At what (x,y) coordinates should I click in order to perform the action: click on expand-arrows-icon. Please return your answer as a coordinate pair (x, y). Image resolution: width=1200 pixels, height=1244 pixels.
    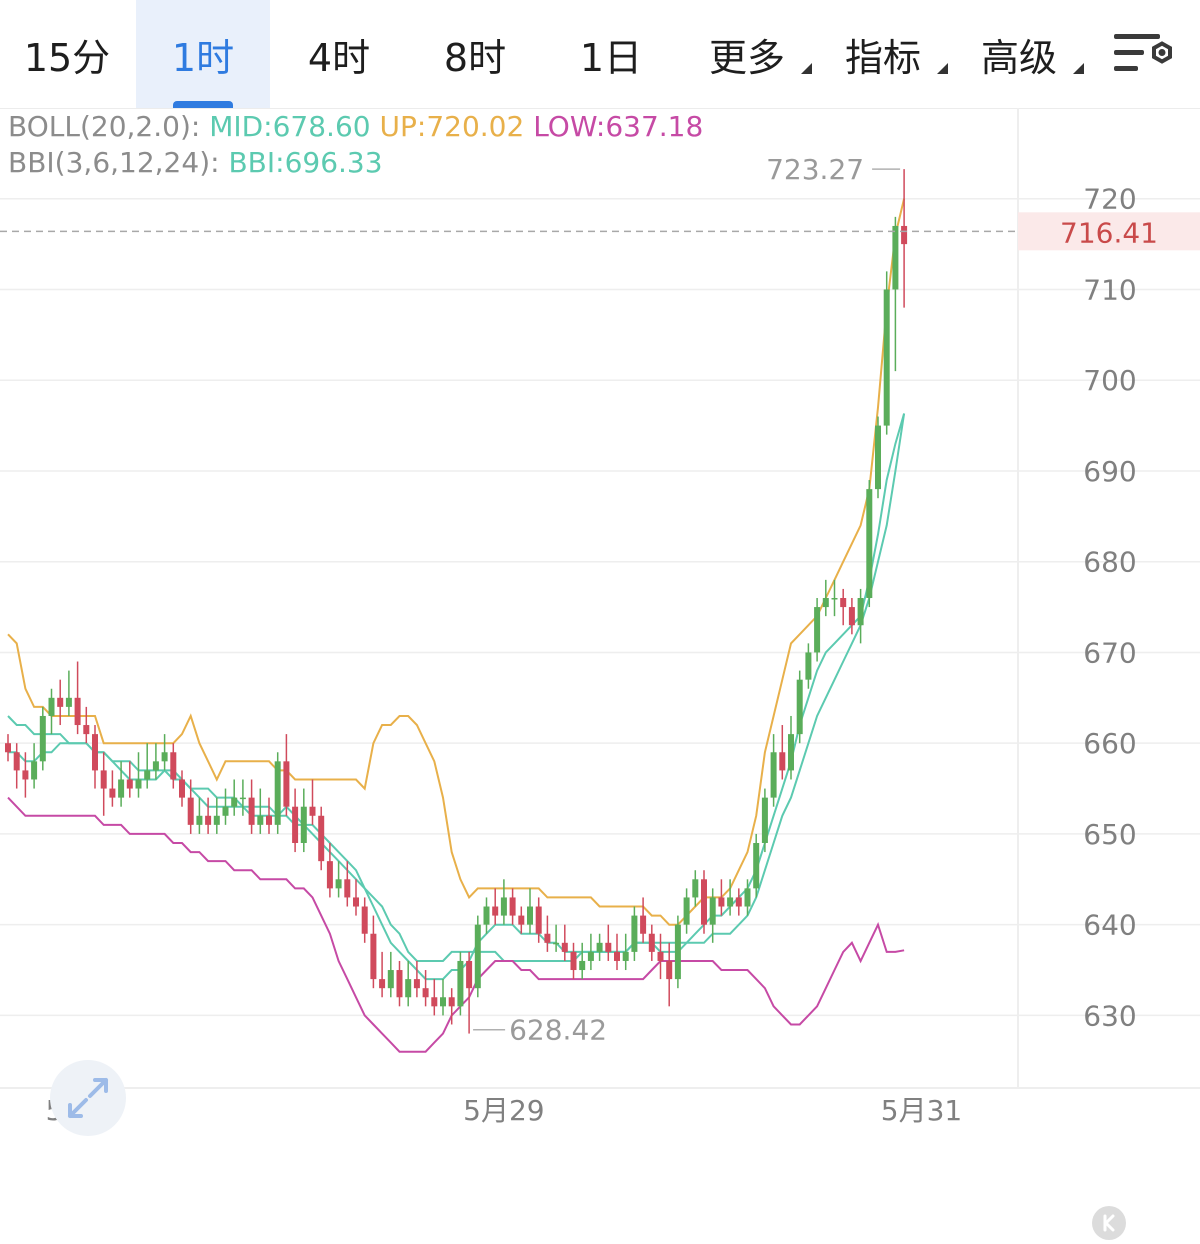
    Looking at the image, I should click on (88, 1098).